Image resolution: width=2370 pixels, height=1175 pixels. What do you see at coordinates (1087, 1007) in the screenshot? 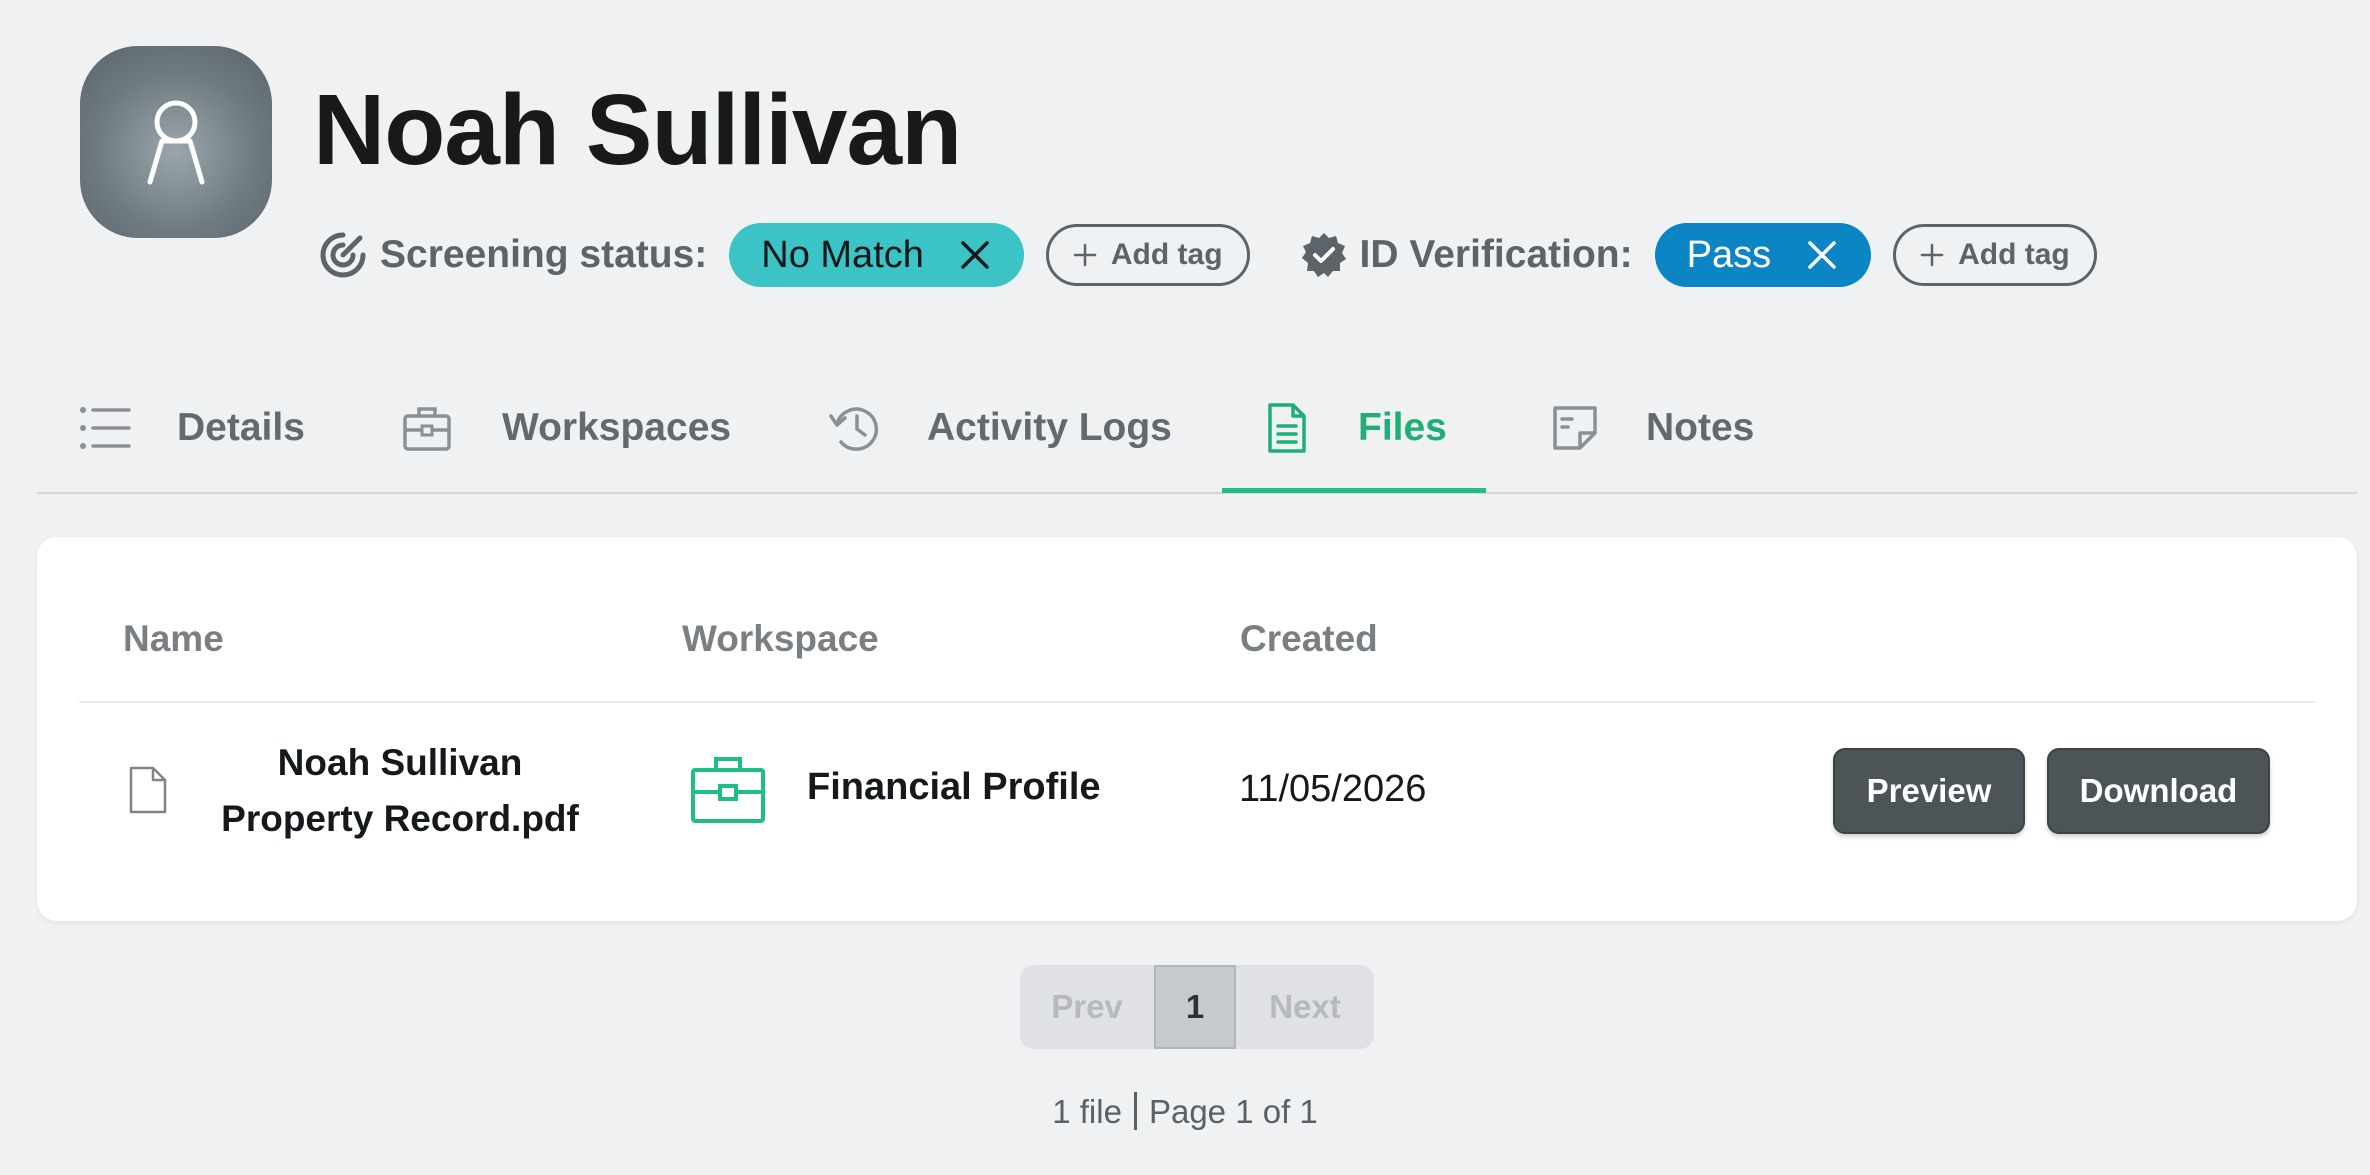
I see `prev-page-button: Prev` at bounding box center [1087, 1007].